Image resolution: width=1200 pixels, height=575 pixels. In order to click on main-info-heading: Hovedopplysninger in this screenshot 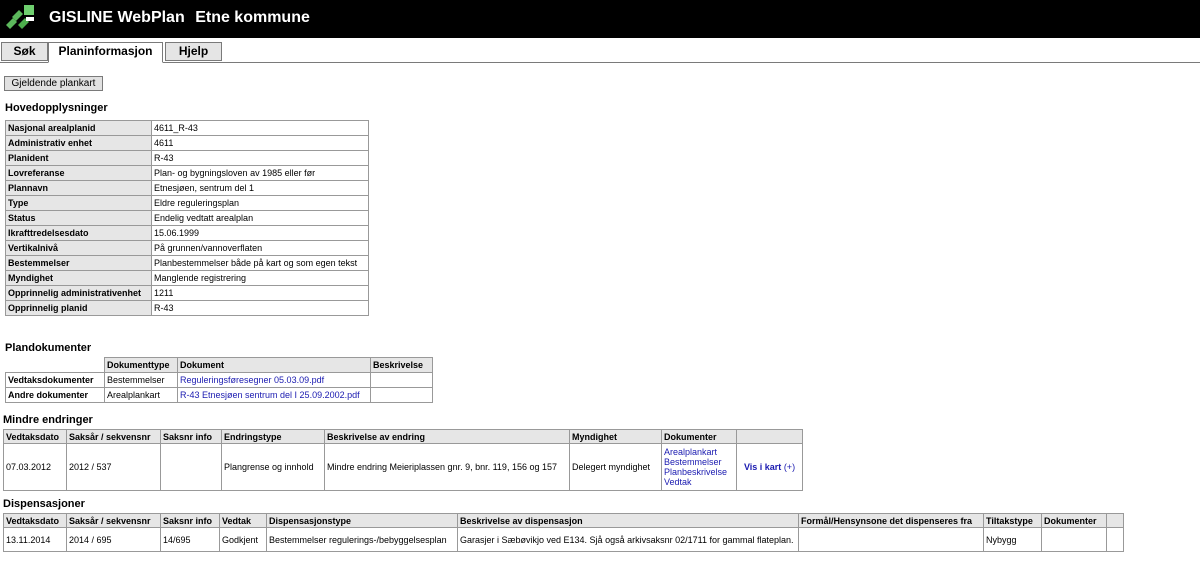, I will do `click(56, 108)`.